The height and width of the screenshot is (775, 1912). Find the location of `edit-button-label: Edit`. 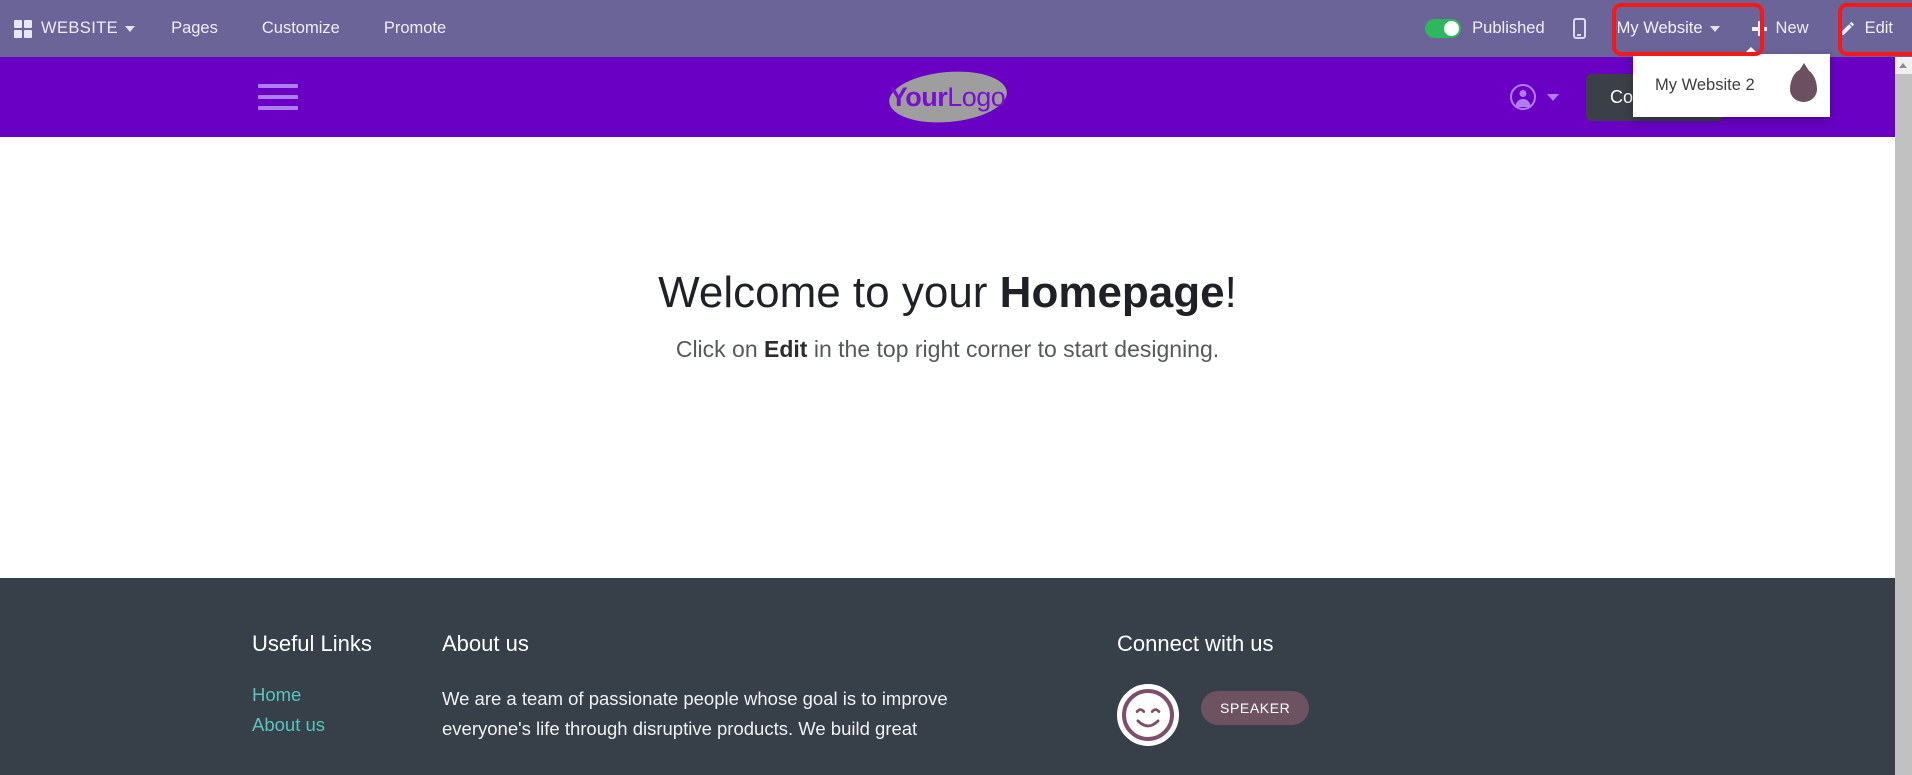

edit-button-label: Edit is located at coordinates (1878, 28).